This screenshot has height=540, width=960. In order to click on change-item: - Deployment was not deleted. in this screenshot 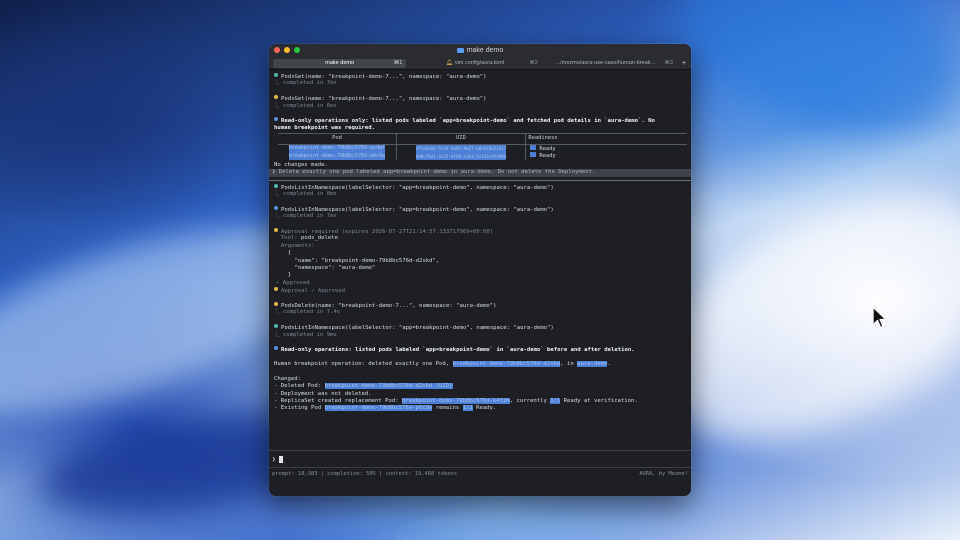, I will do `click(323, 393)`.